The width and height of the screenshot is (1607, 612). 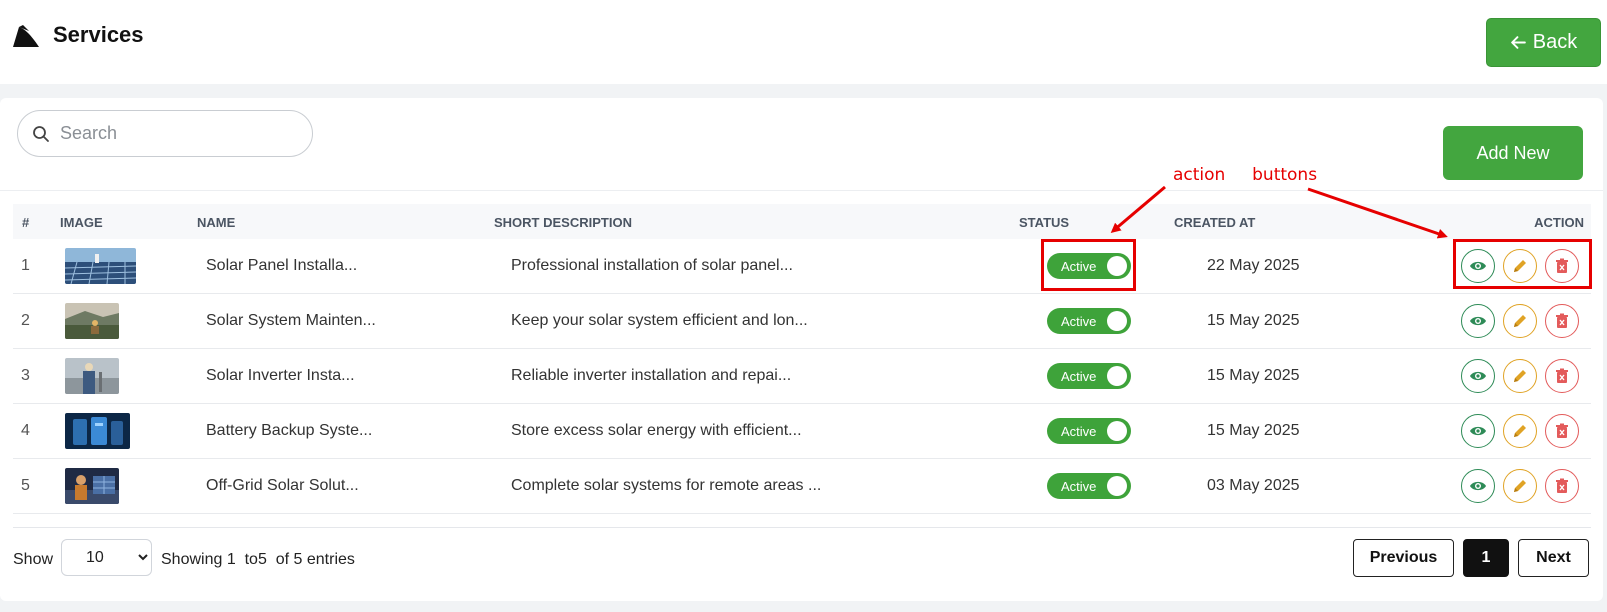 I want to click on service-image-off-grid, so click(x=92, y=486).